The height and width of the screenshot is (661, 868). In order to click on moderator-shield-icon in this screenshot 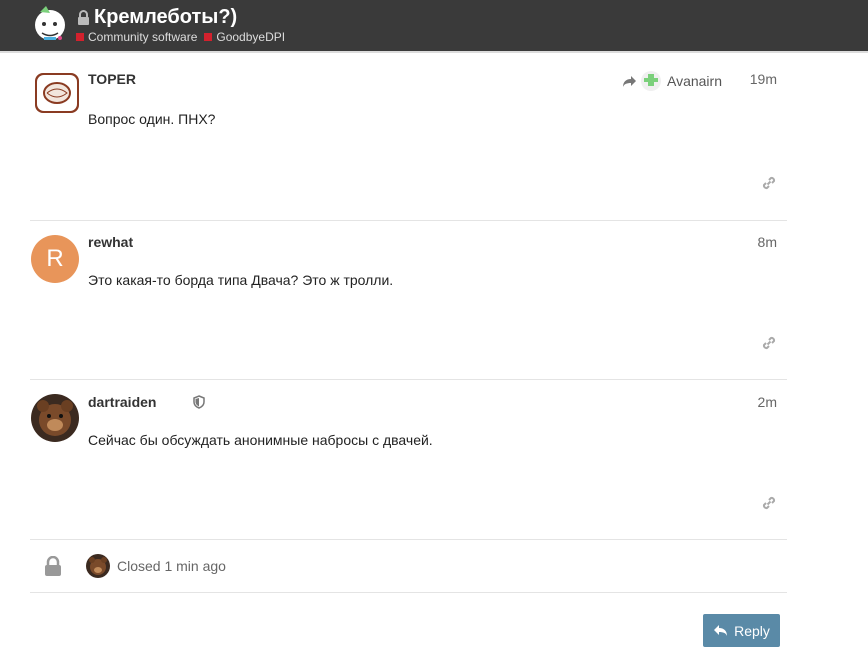, I will do `click(199, 402)`.